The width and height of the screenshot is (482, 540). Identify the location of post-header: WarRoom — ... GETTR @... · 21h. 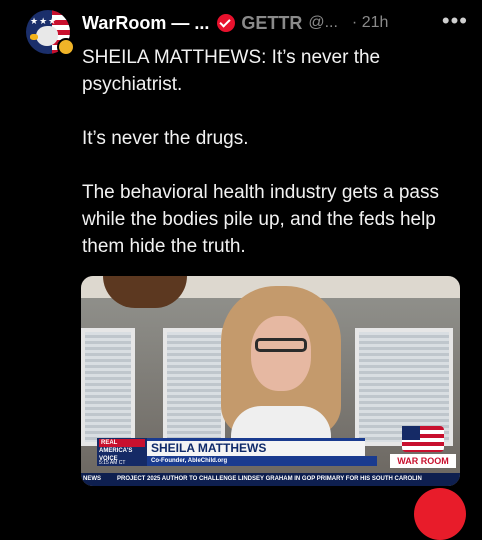
(282, 23).